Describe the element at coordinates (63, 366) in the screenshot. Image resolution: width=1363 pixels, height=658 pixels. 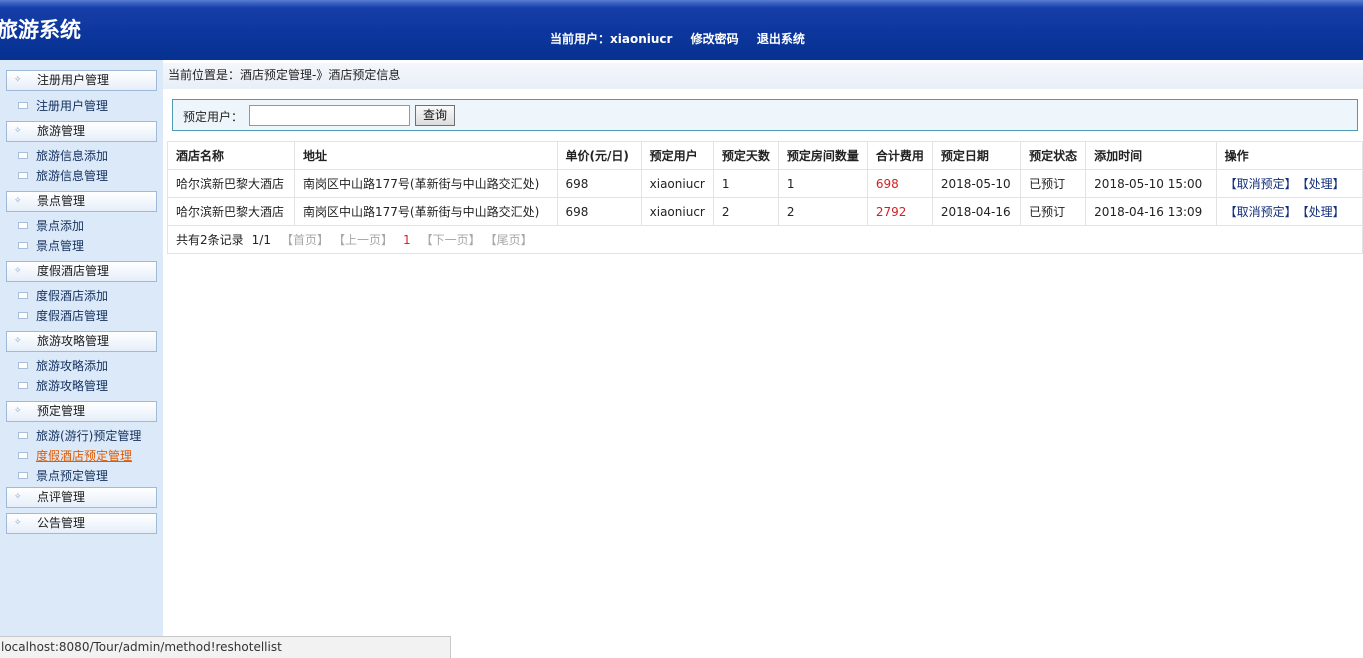
I see `menu-item-guide-add: 旅游攻略添加` at that location.